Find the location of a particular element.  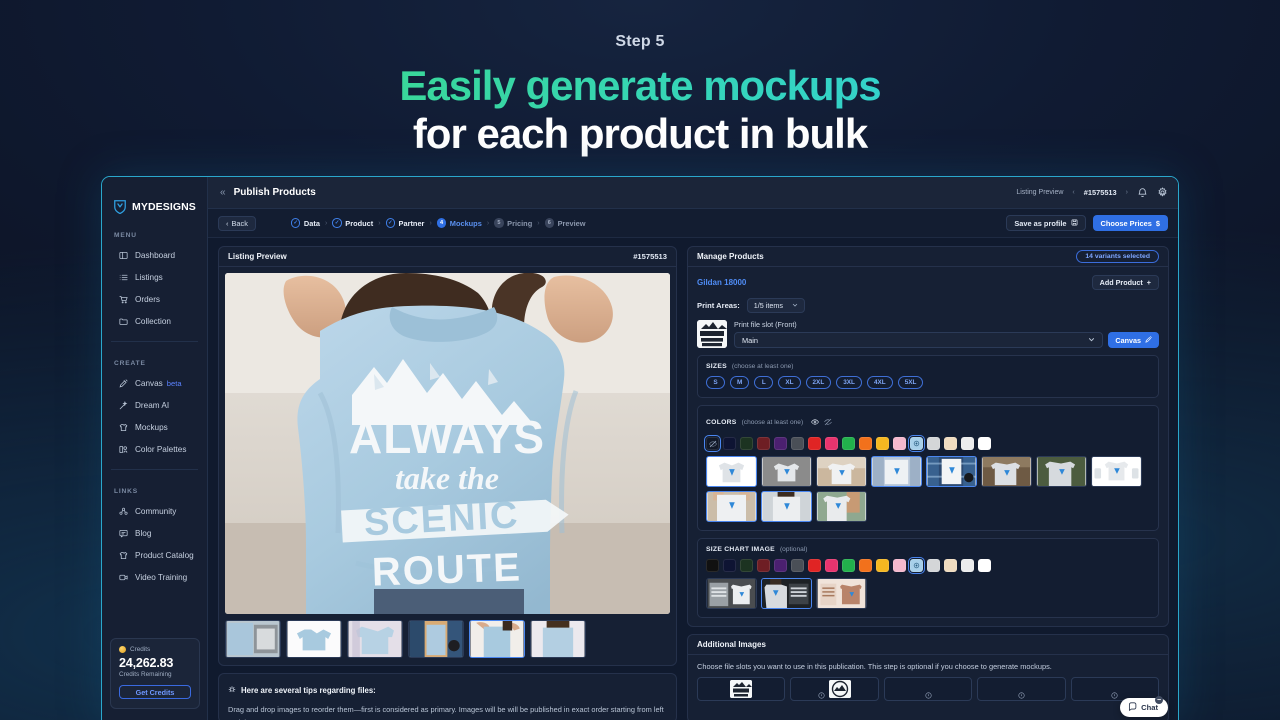

color-swatch-orange is located at coordinates (865, 443).